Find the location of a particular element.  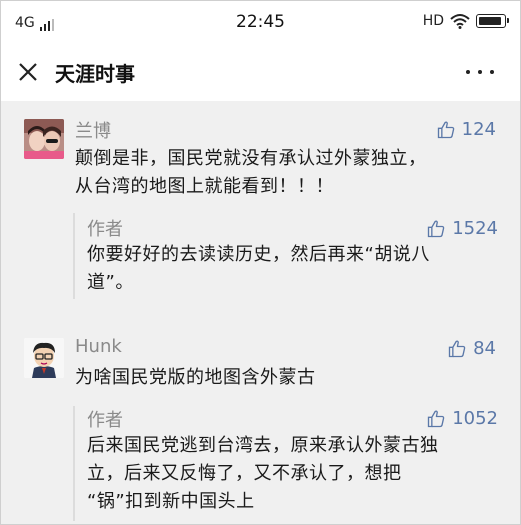

reply-text-line: 道”。 is located at coordinates (110, 282).